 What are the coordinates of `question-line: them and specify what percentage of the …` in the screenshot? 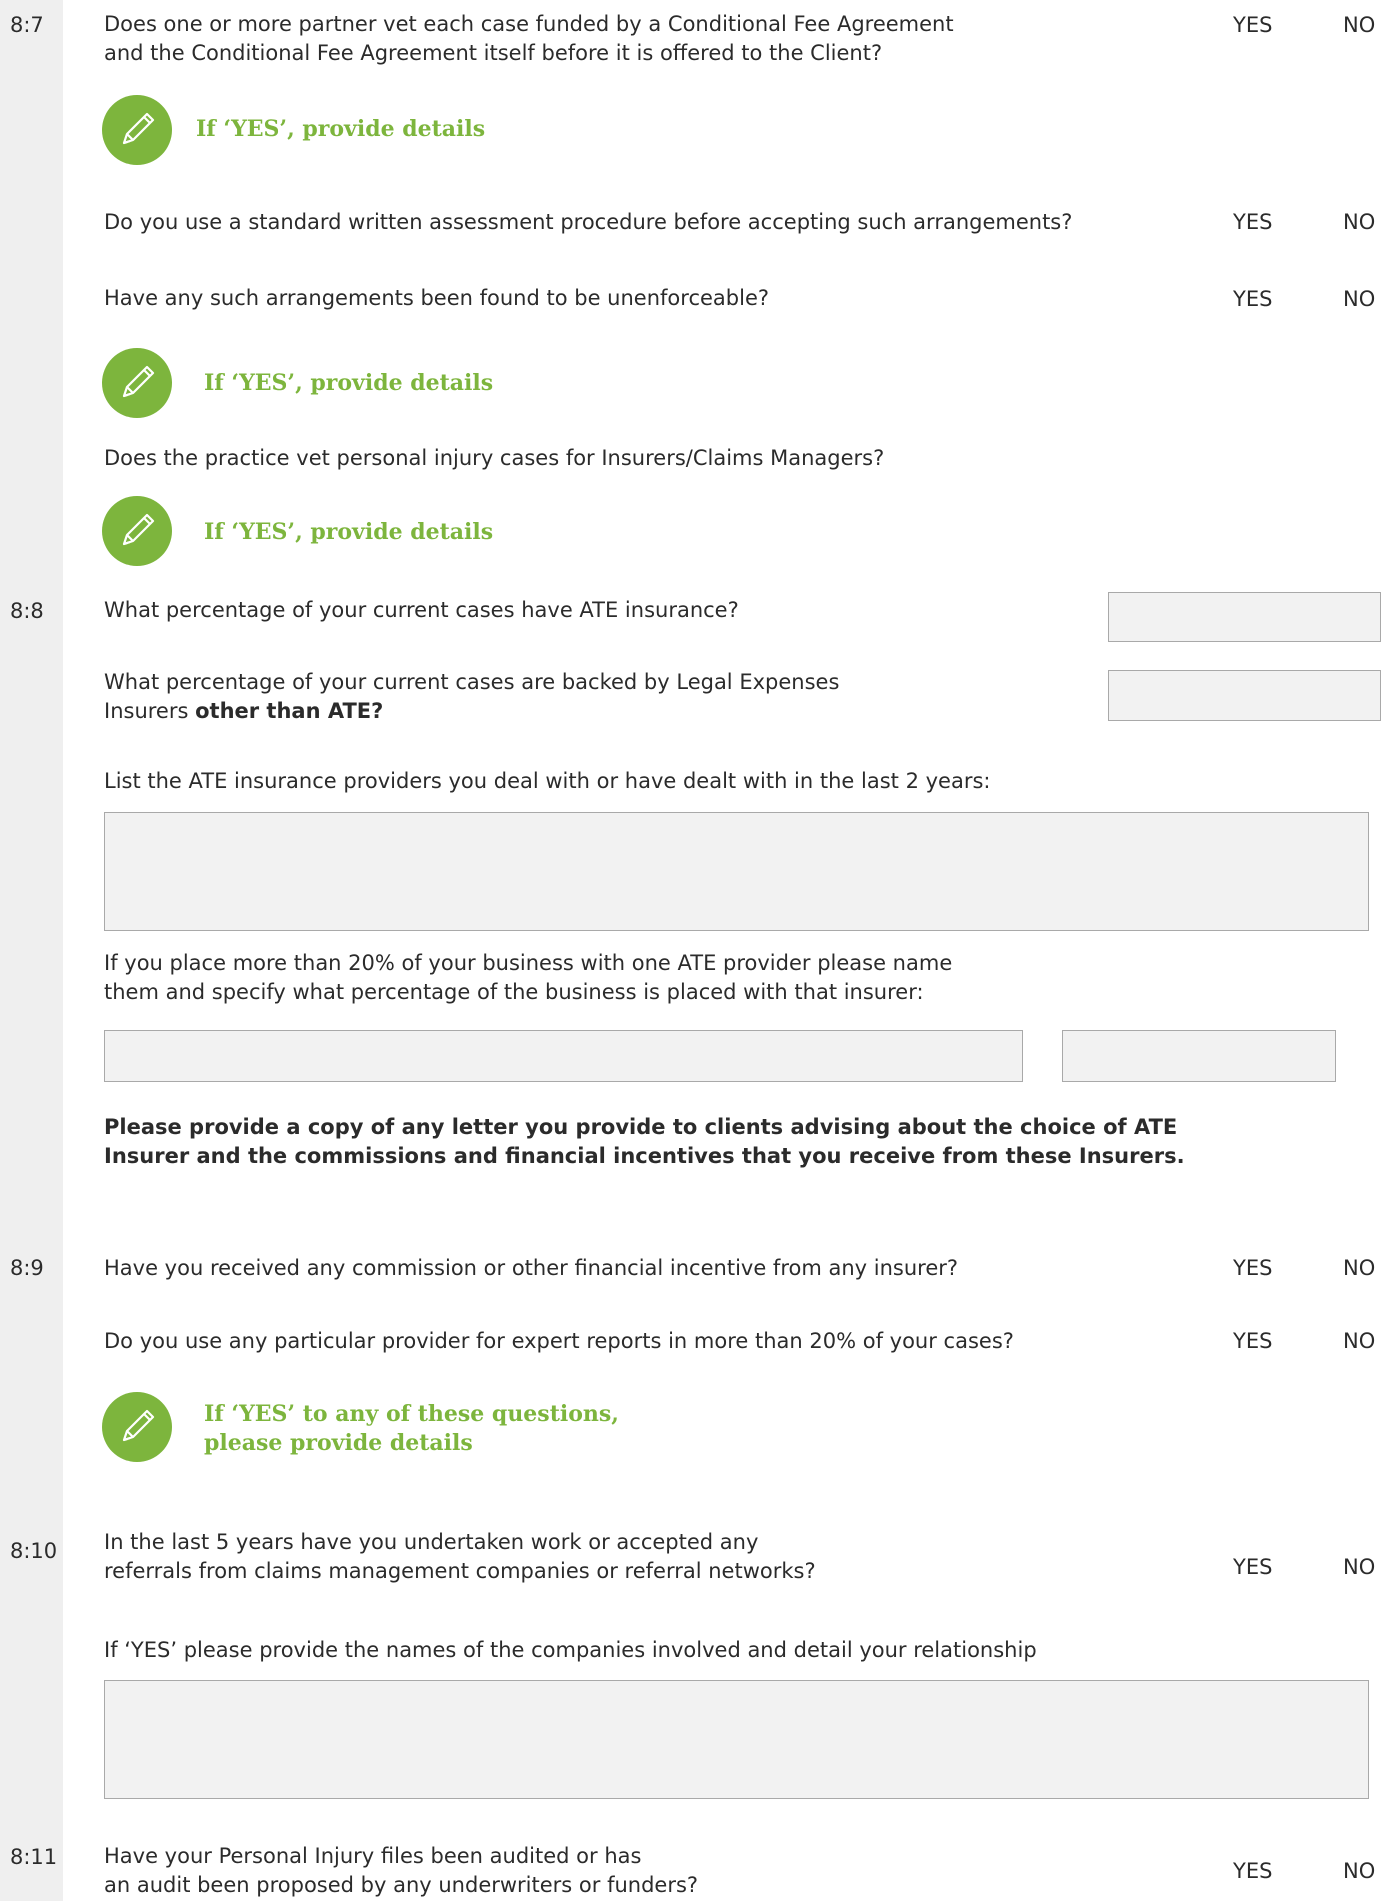 It's located at (514, 992).